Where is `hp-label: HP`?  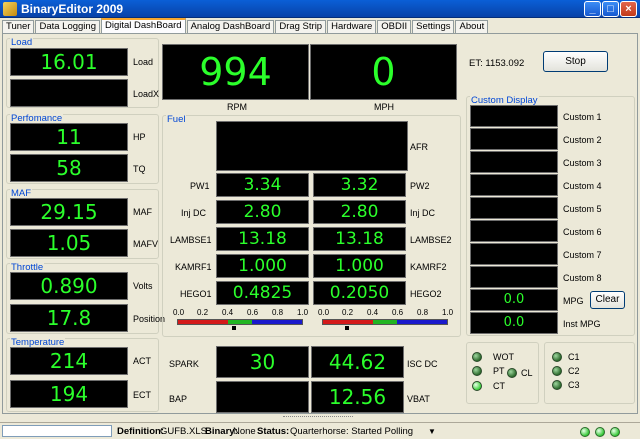
hp-label: HP is located at coordinates (139, 137).